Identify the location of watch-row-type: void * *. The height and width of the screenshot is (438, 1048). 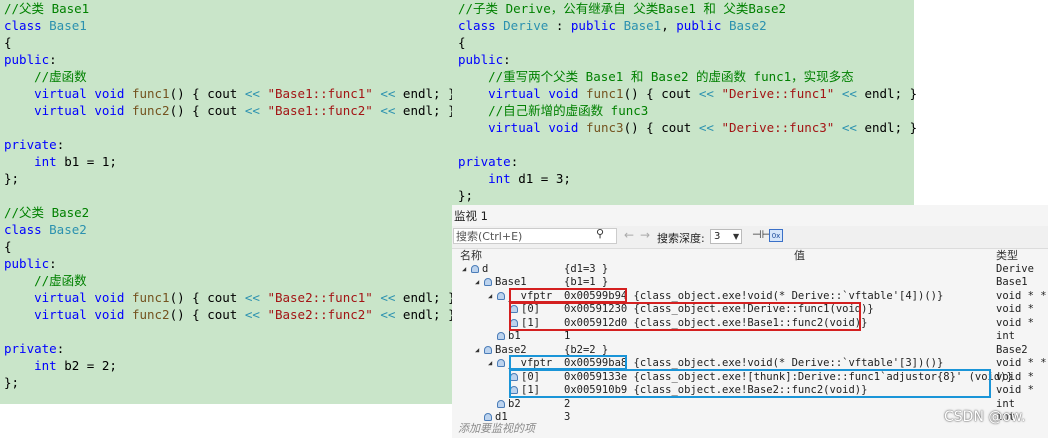
(1021, 296).